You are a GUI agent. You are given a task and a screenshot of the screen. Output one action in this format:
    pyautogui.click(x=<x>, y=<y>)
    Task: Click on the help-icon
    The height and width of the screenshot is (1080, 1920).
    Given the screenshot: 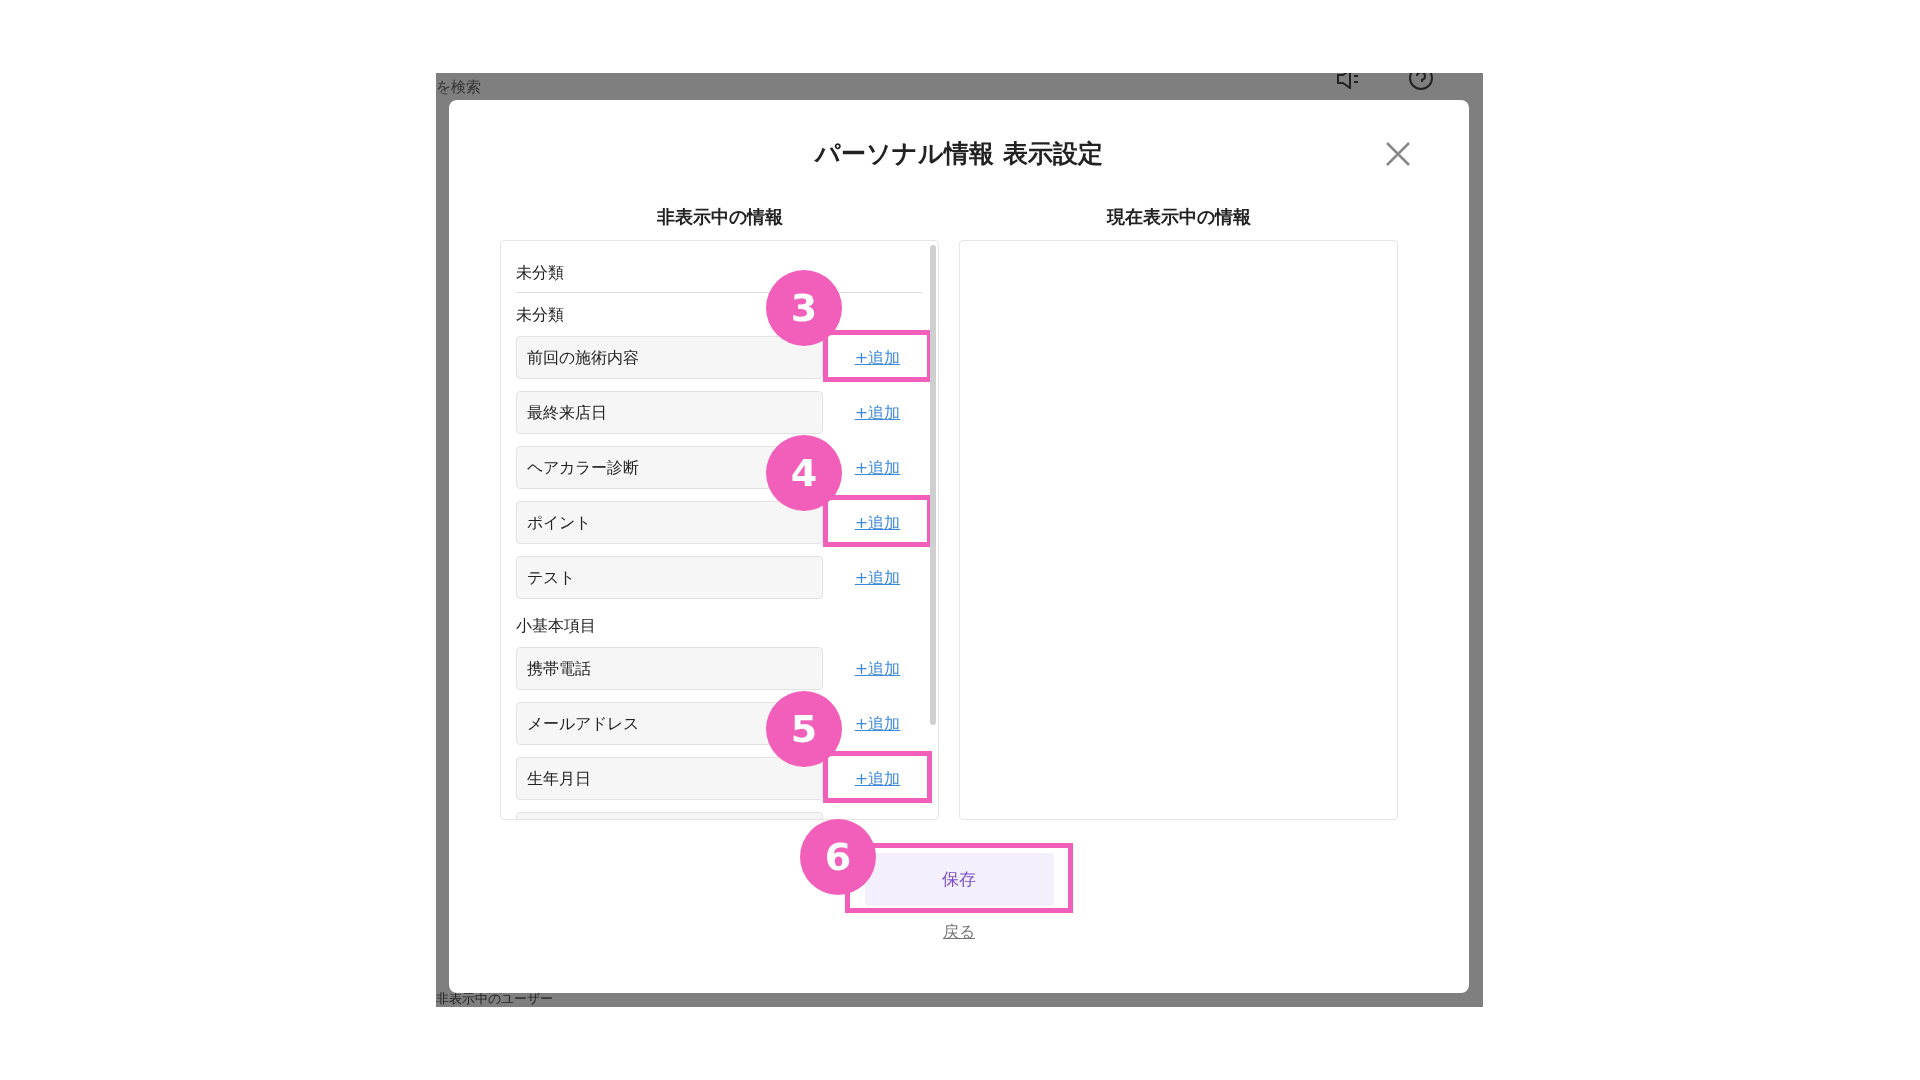 What is the action you would take?
    pyautogui.click(x=1421, y=82)
    